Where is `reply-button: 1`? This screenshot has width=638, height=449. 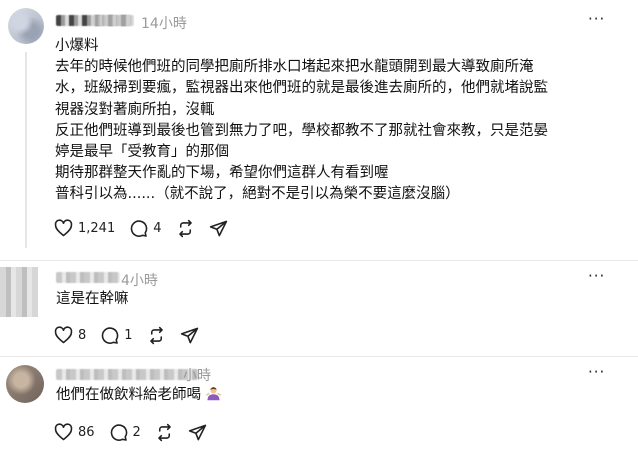 reply-button: 1 is located at coordinates (116, 335).